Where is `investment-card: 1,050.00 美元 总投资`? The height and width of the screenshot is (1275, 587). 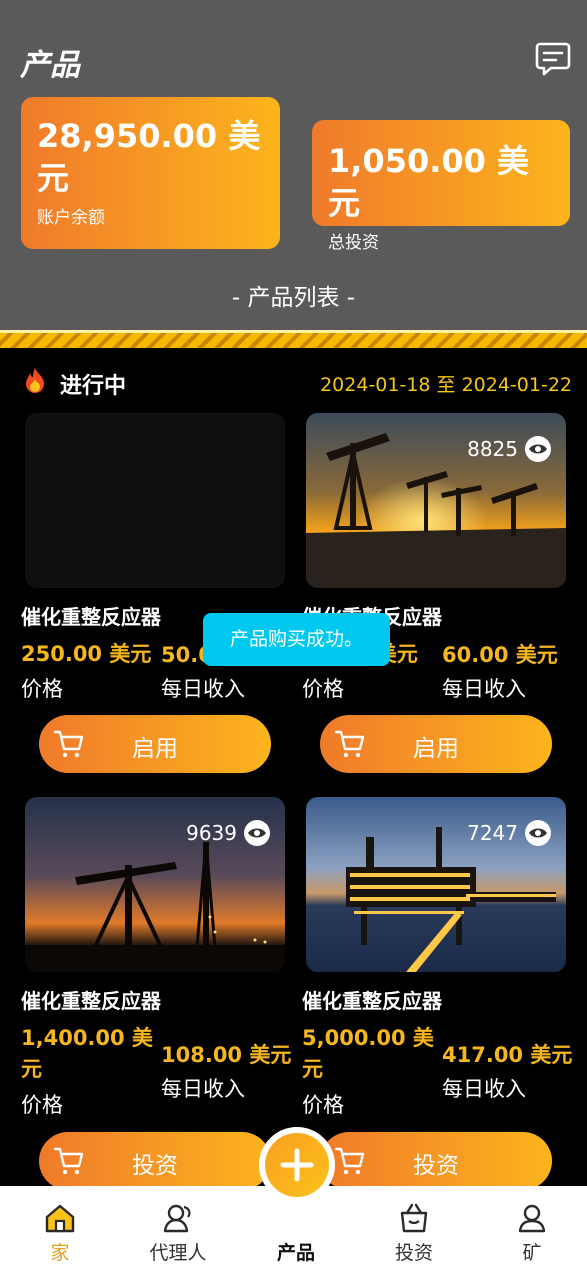 investment-card: 1,050.00 美元 总投资 is located at coordinates (441, 186).